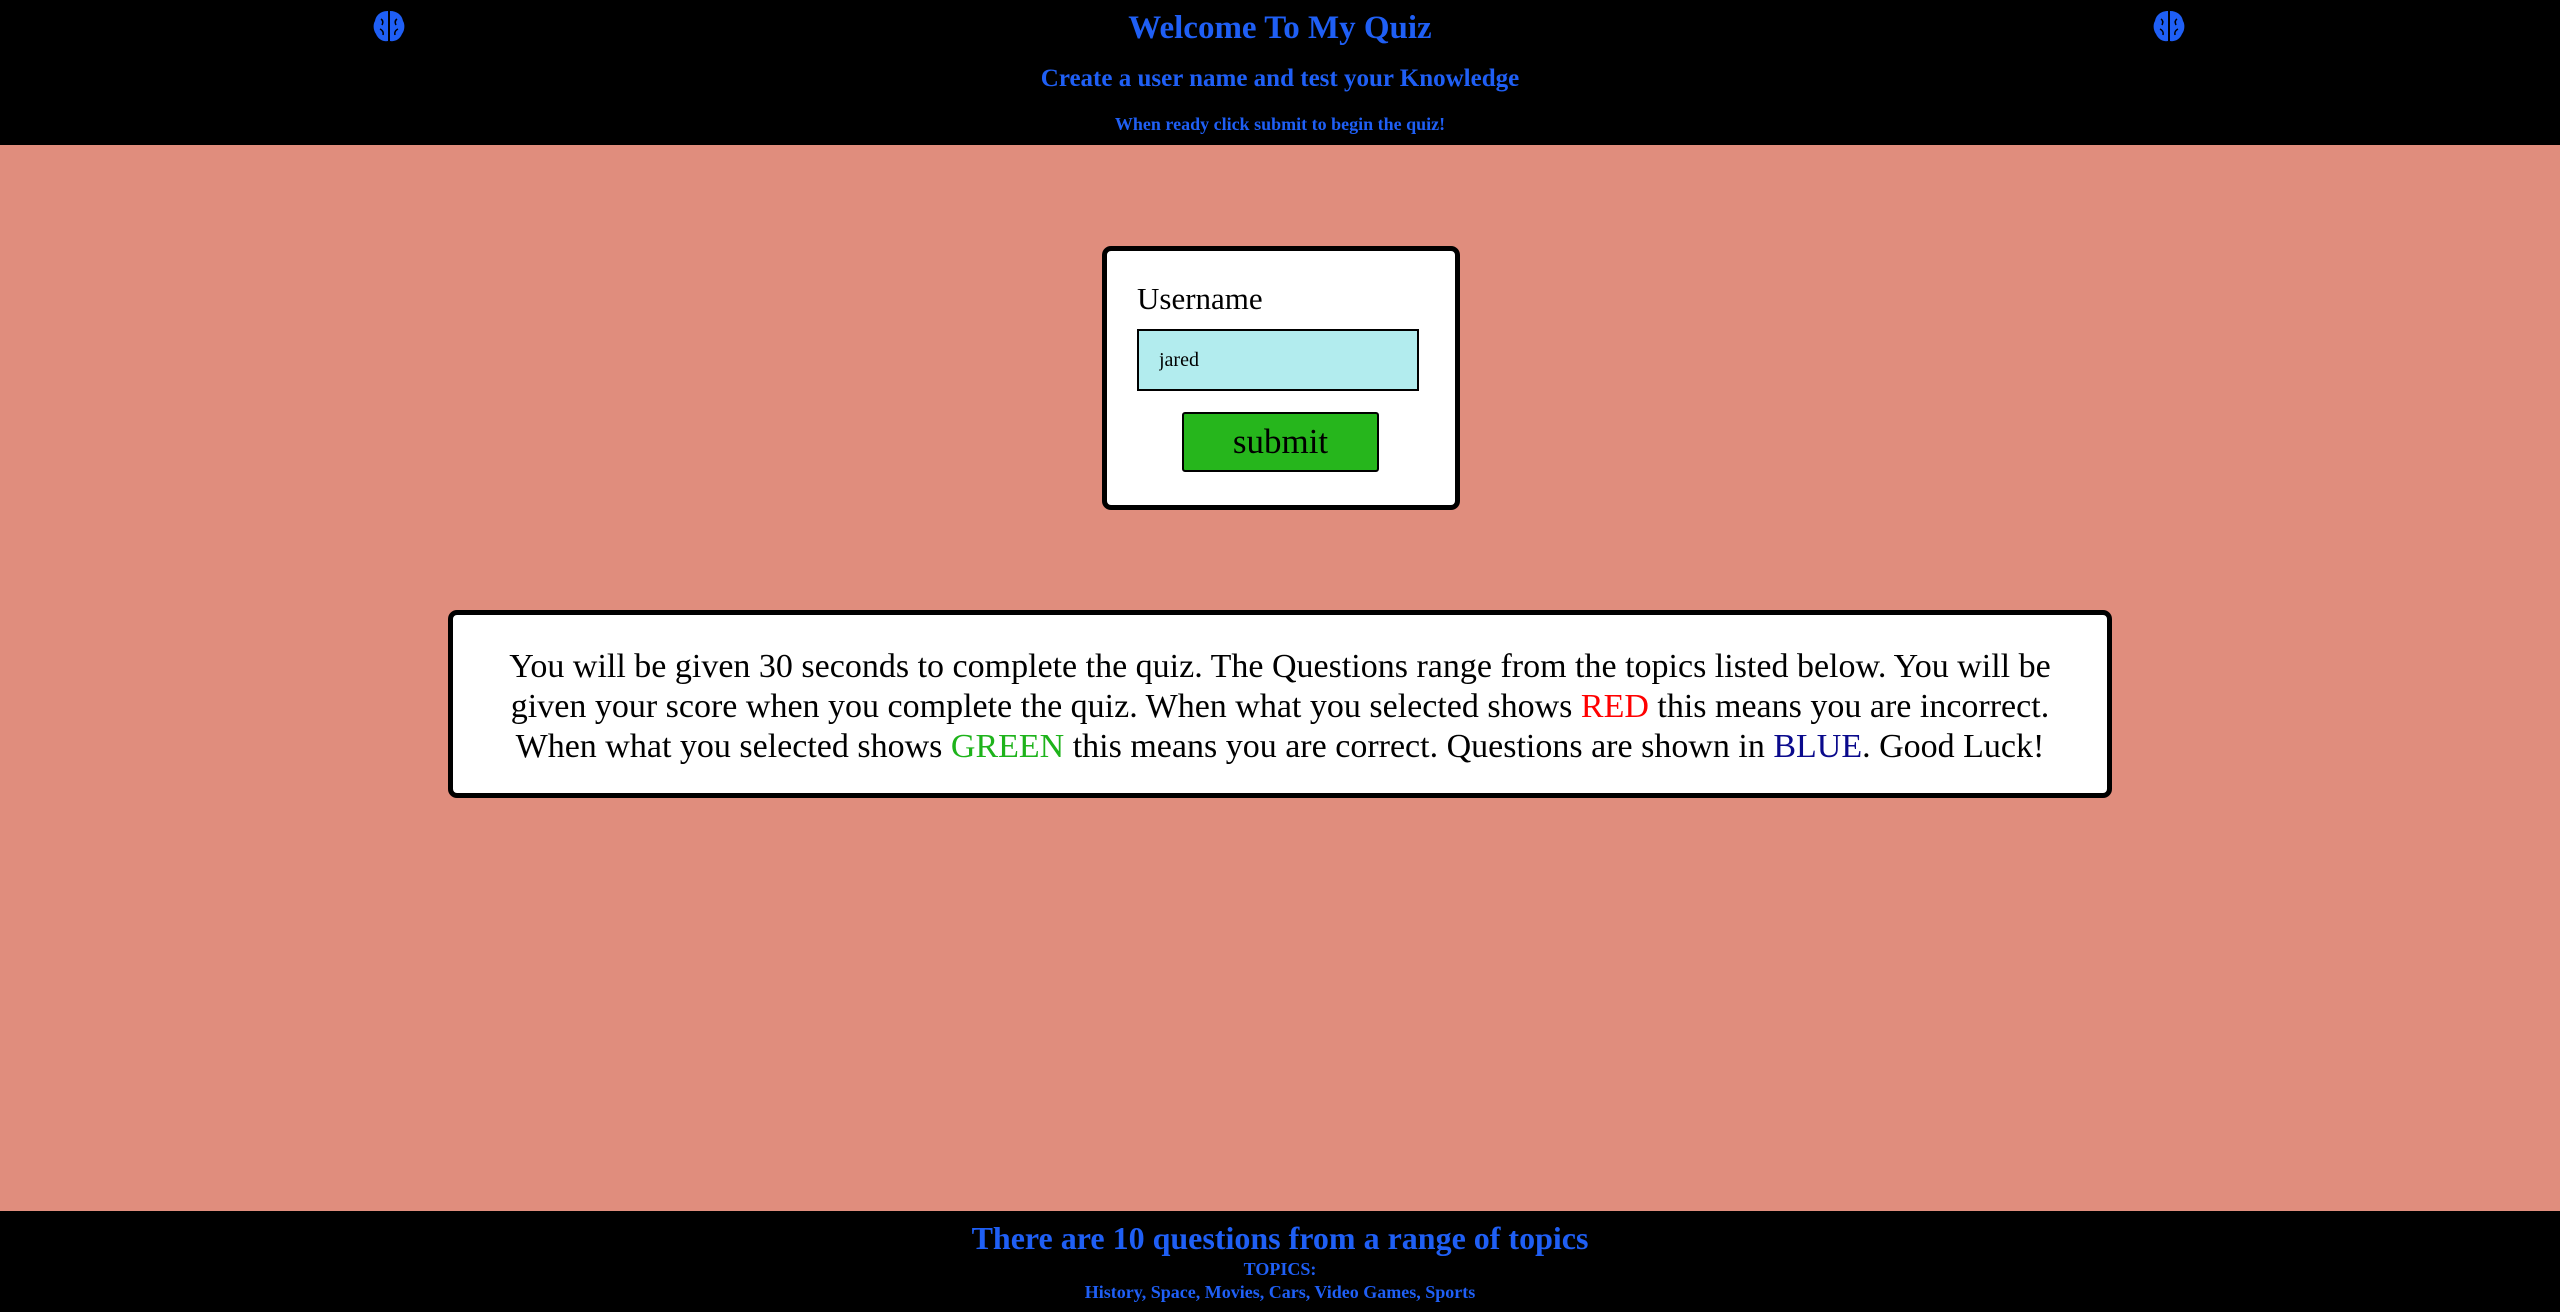 This screenshot has height=1312, width=2560. I want to click on username-input, so click(1278, 360).